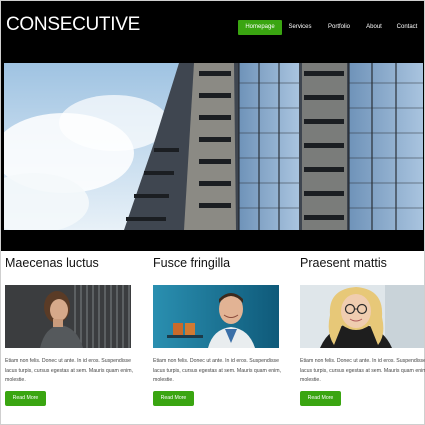 The image size is (425, 425). What do you see at coordinates (52, 263) in the screenshot?
I see `column-title: Maecenas luctus` at bounding box center [52, 263].